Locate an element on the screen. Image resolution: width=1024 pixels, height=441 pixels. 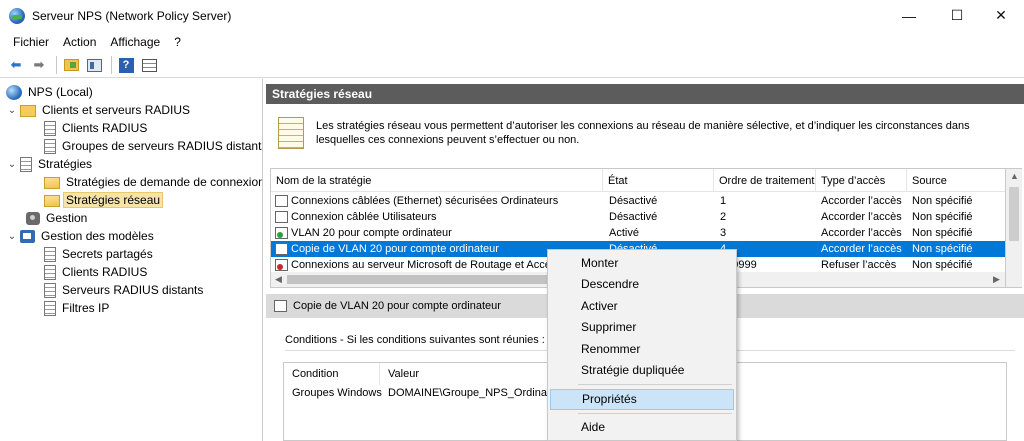
column-header-state: État is located at coordinates (658, 180).